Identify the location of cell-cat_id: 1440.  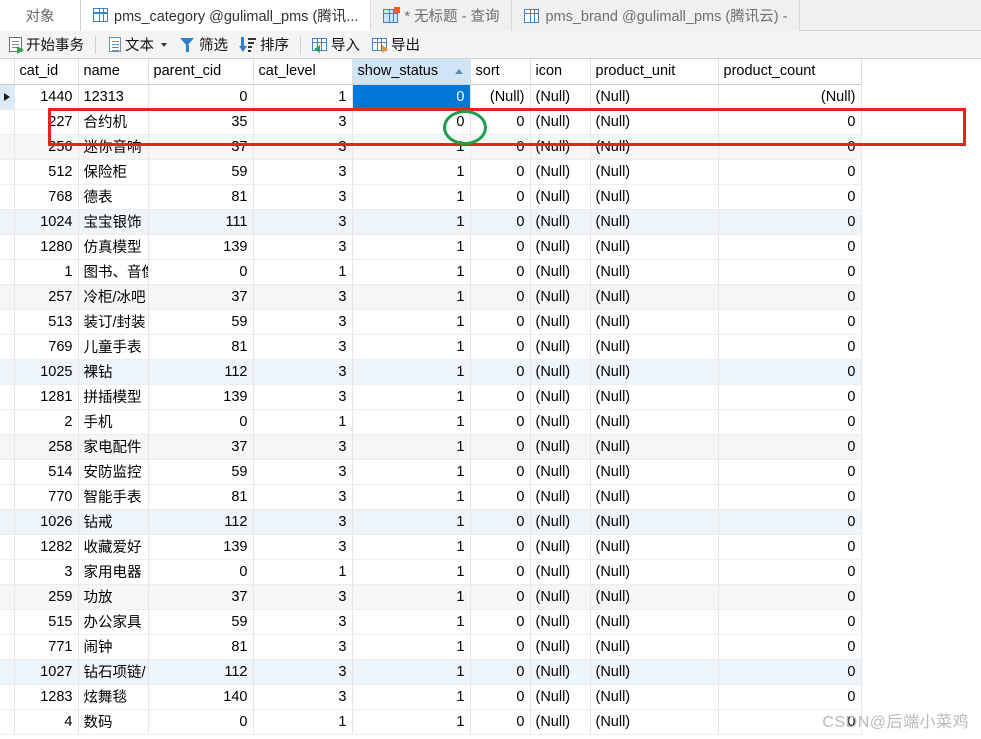
(46, 97).